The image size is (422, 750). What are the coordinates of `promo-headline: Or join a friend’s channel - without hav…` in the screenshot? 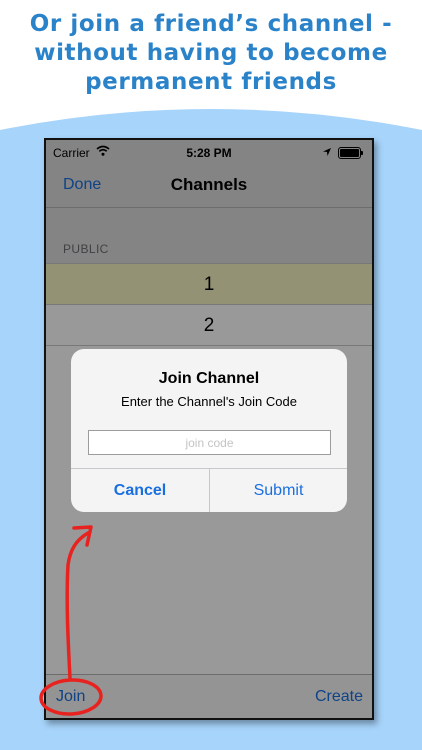 It's located at (211, 53).